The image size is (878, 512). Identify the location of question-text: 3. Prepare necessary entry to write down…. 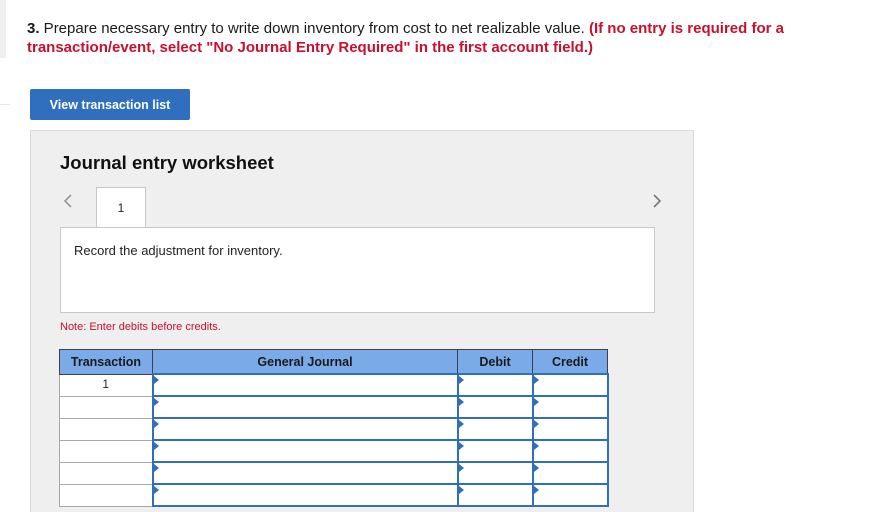
(437, 38).